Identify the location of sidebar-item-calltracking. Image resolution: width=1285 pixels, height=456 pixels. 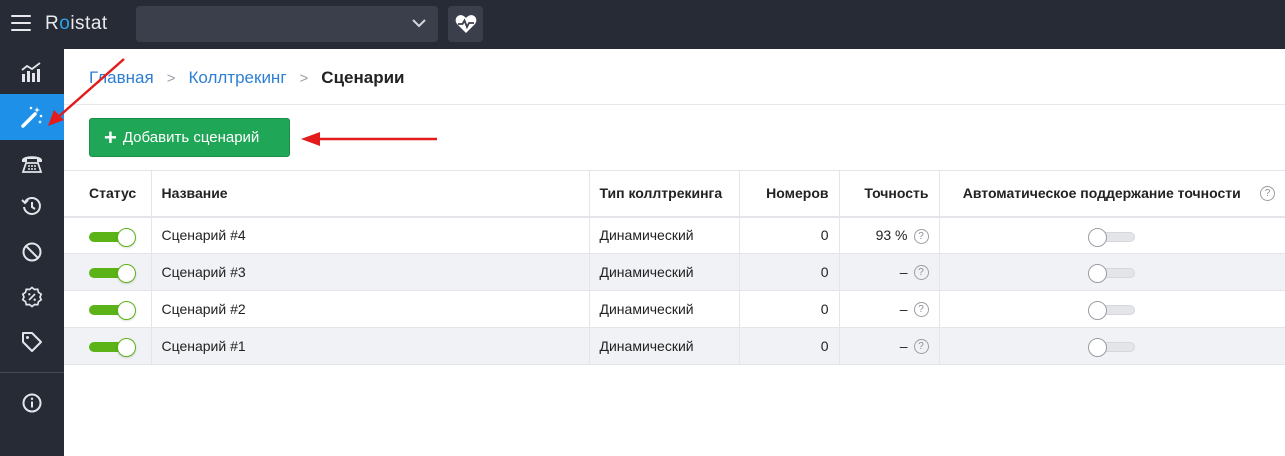
(32, 163).